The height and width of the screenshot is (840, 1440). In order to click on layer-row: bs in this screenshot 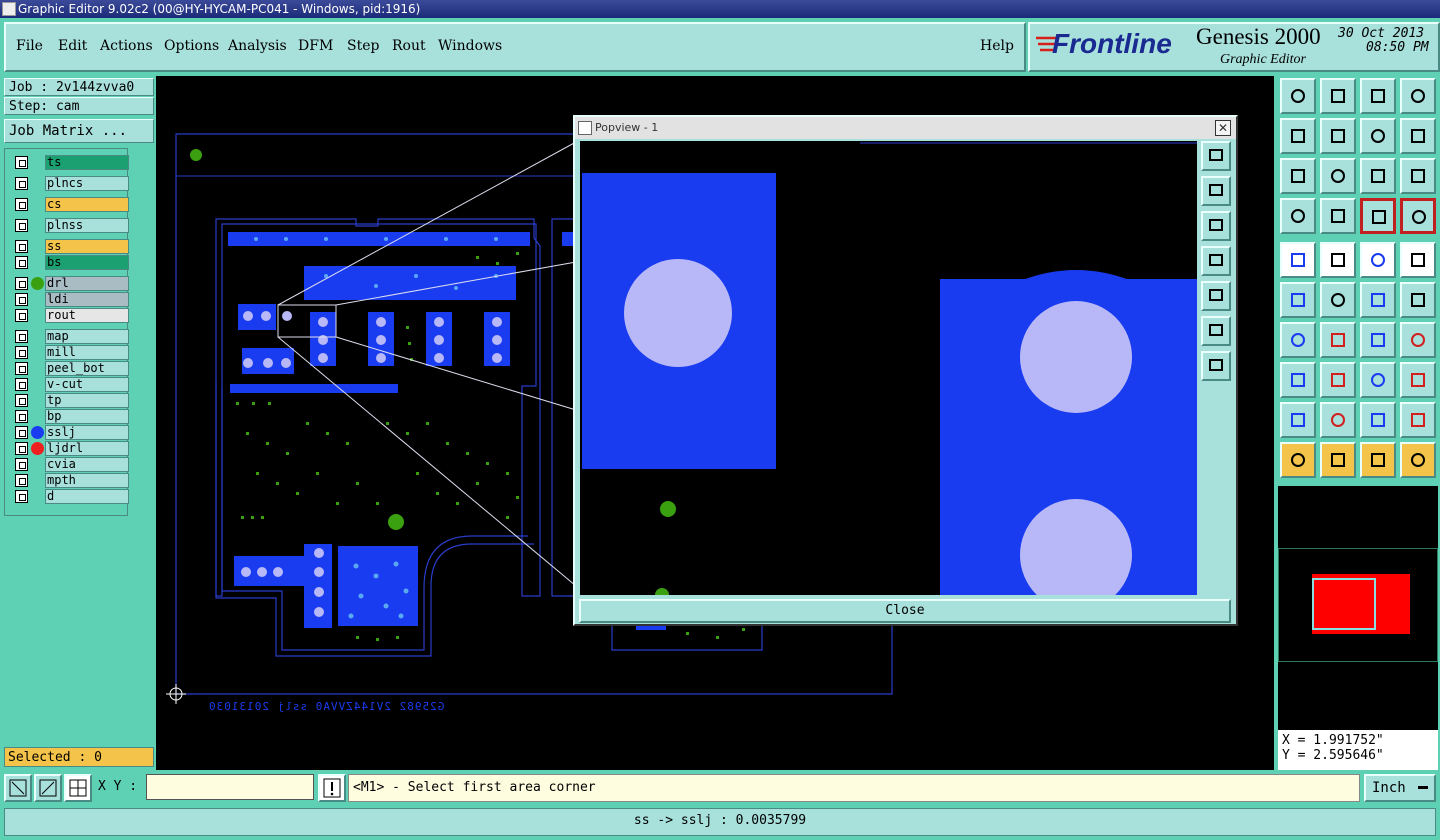, I will do `click(71, 262)`.